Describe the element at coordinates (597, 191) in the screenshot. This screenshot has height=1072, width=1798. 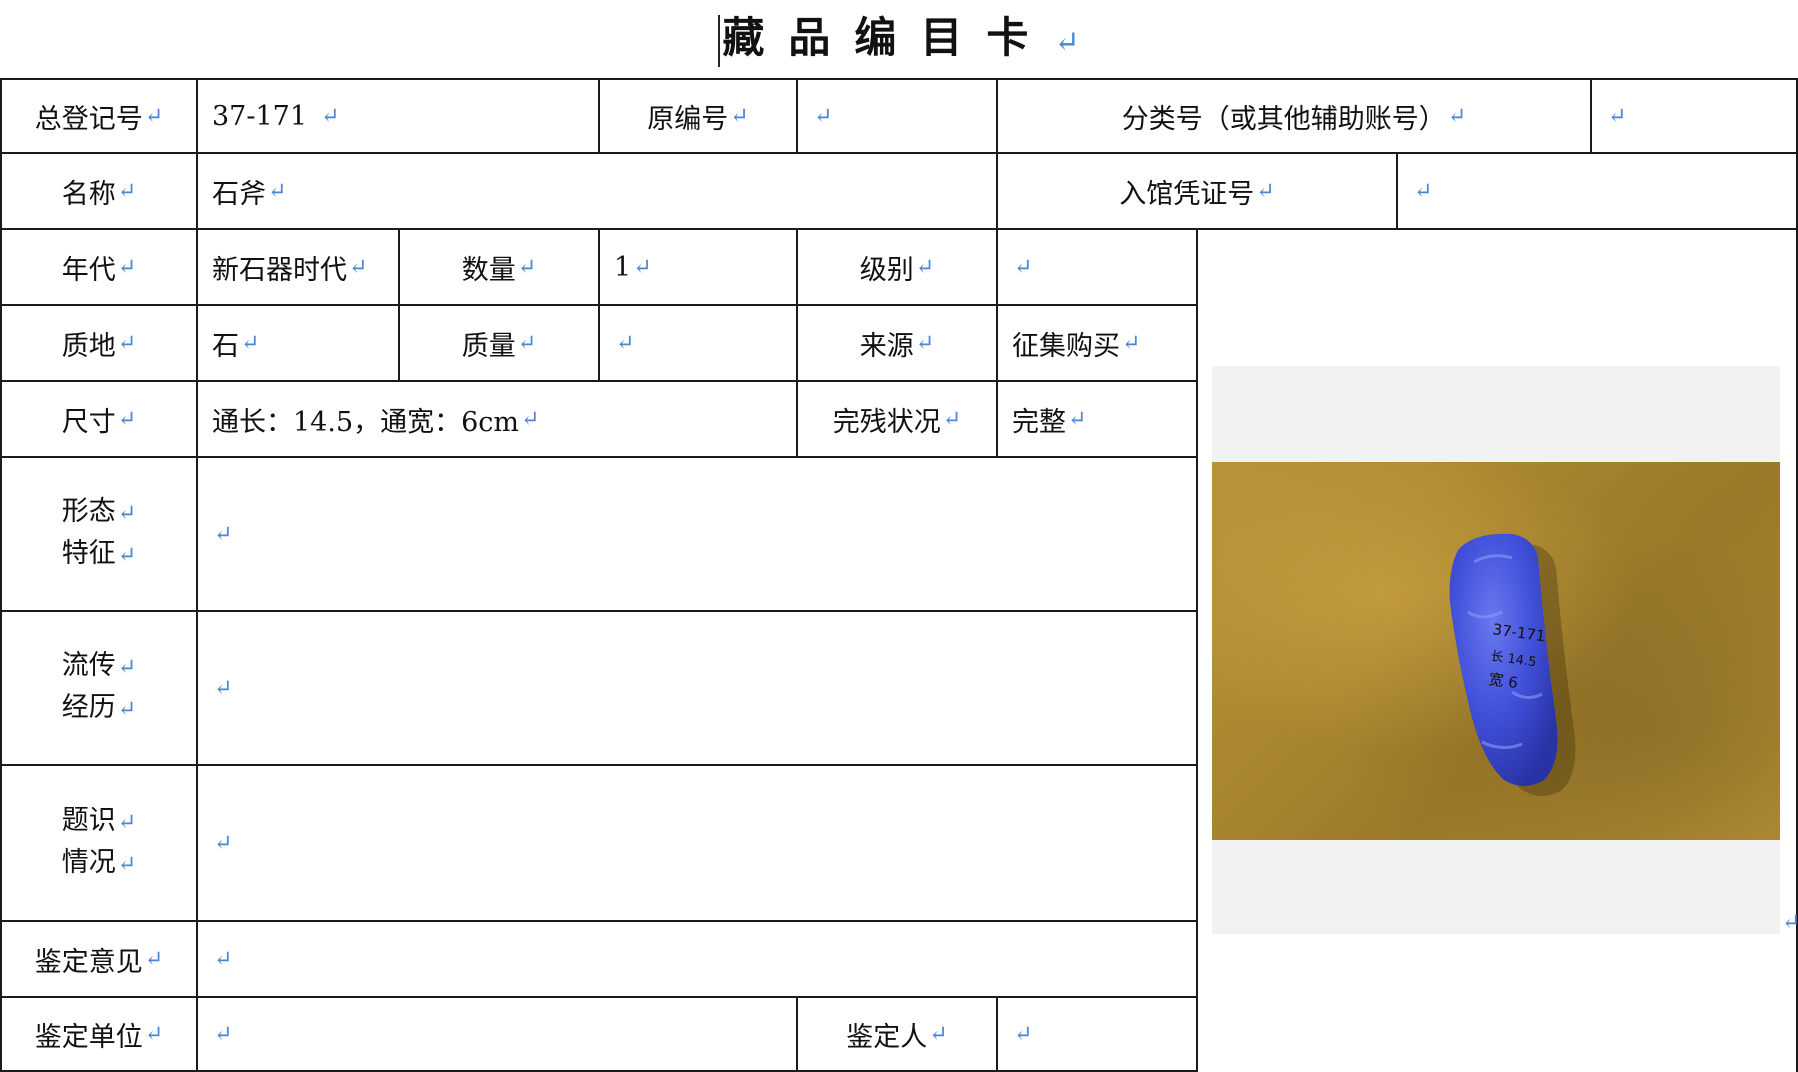
I see `name-value: 石斧 ↵` at that location.